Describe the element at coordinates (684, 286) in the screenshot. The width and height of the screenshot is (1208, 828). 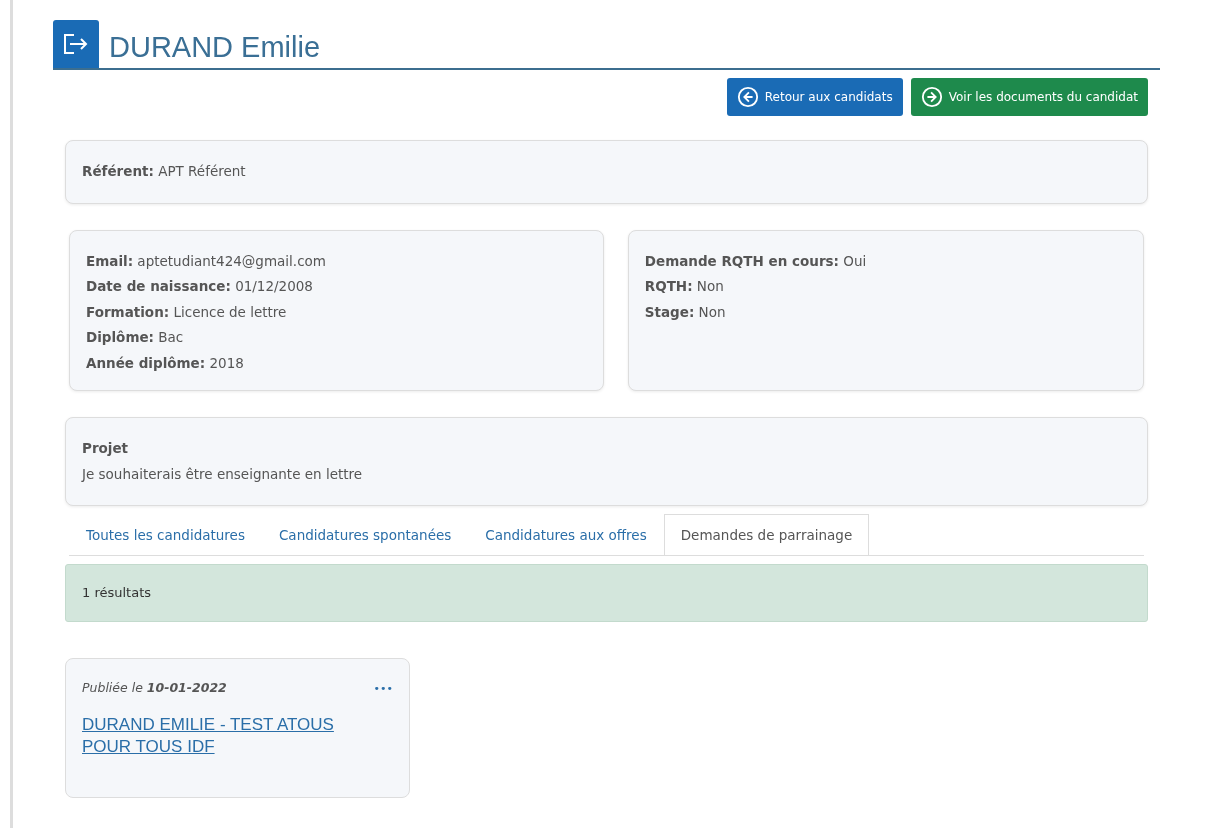
I see `info-line: RQTH: Non` at that location.